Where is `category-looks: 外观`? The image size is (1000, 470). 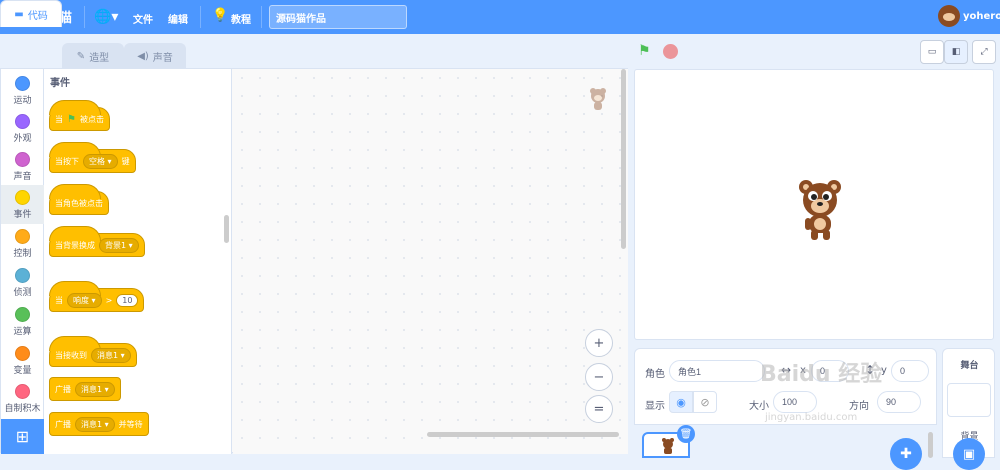 category-looks: 外观 is located at coordinates (22, 128).